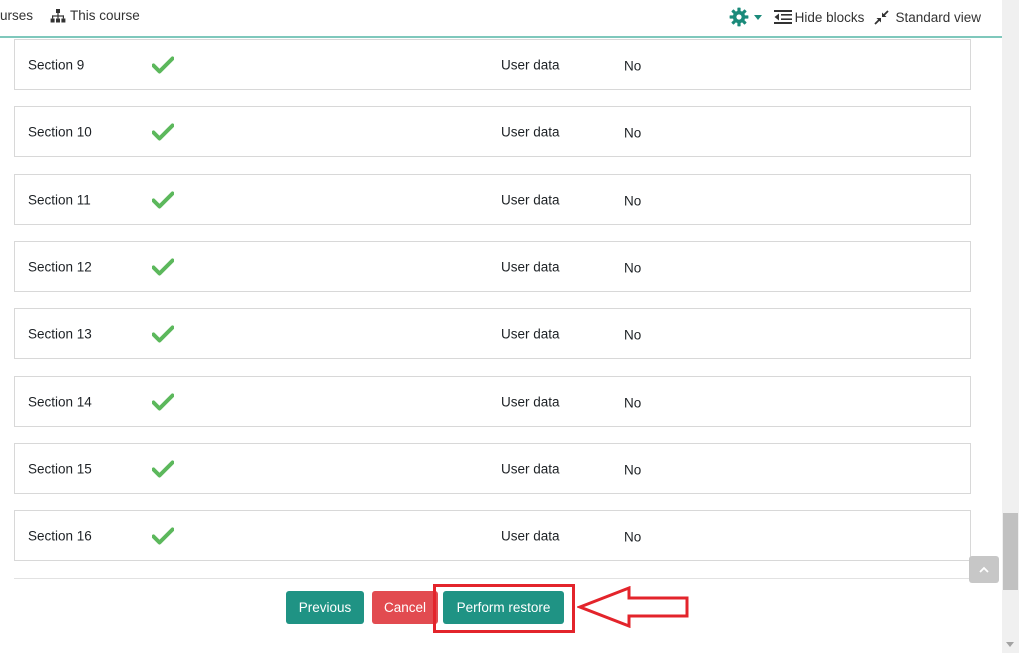  What do you see at coordinates (1010, 644) in the screenshot?
I see `scroll-down-arrow-icon` at bounding box center [1010, 644].